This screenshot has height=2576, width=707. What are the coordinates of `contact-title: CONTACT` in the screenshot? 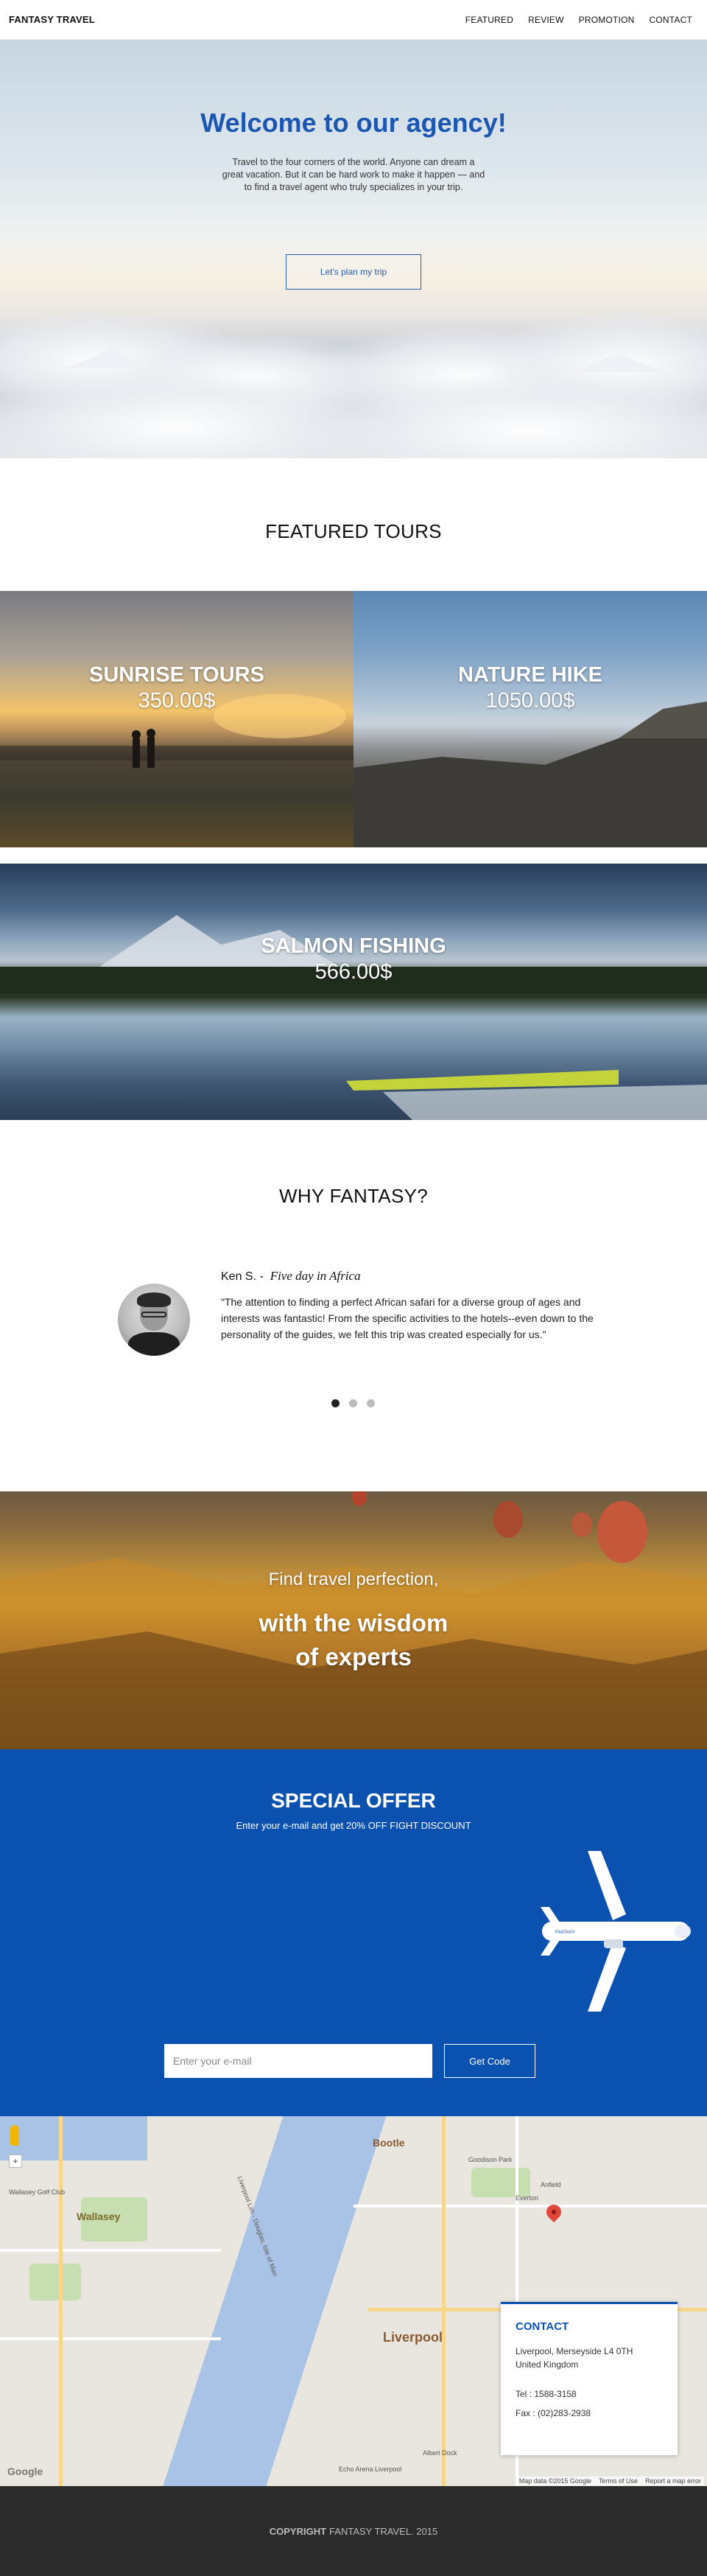 It's located at (542, 2326).